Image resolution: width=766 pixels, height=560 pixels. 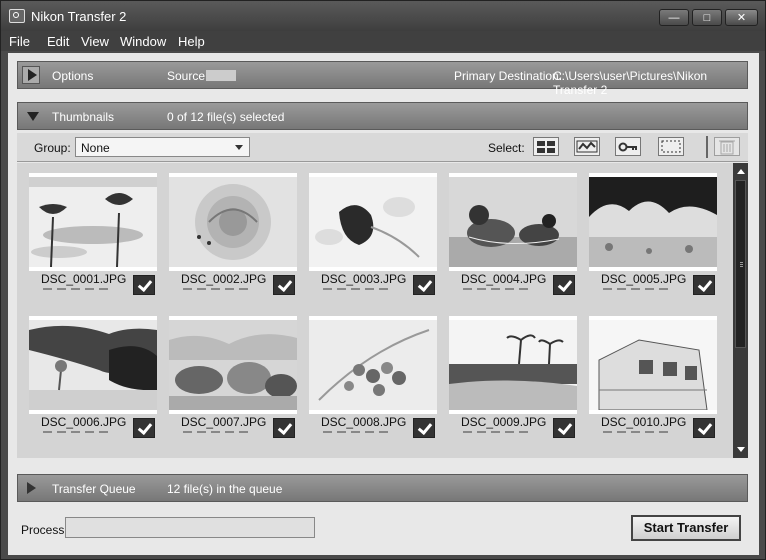 I want to click on vertical-scrollbar, so click(x=740, y=310).